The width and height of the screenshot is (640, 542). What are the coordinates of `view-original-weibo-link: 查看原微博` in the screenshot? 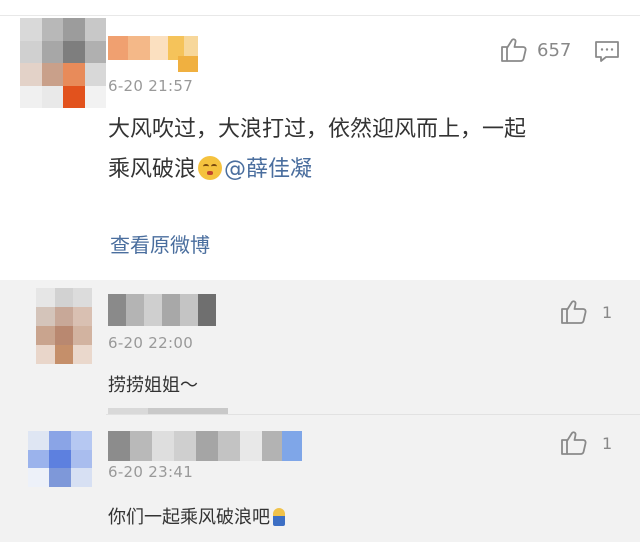 It's located at (160, 243).